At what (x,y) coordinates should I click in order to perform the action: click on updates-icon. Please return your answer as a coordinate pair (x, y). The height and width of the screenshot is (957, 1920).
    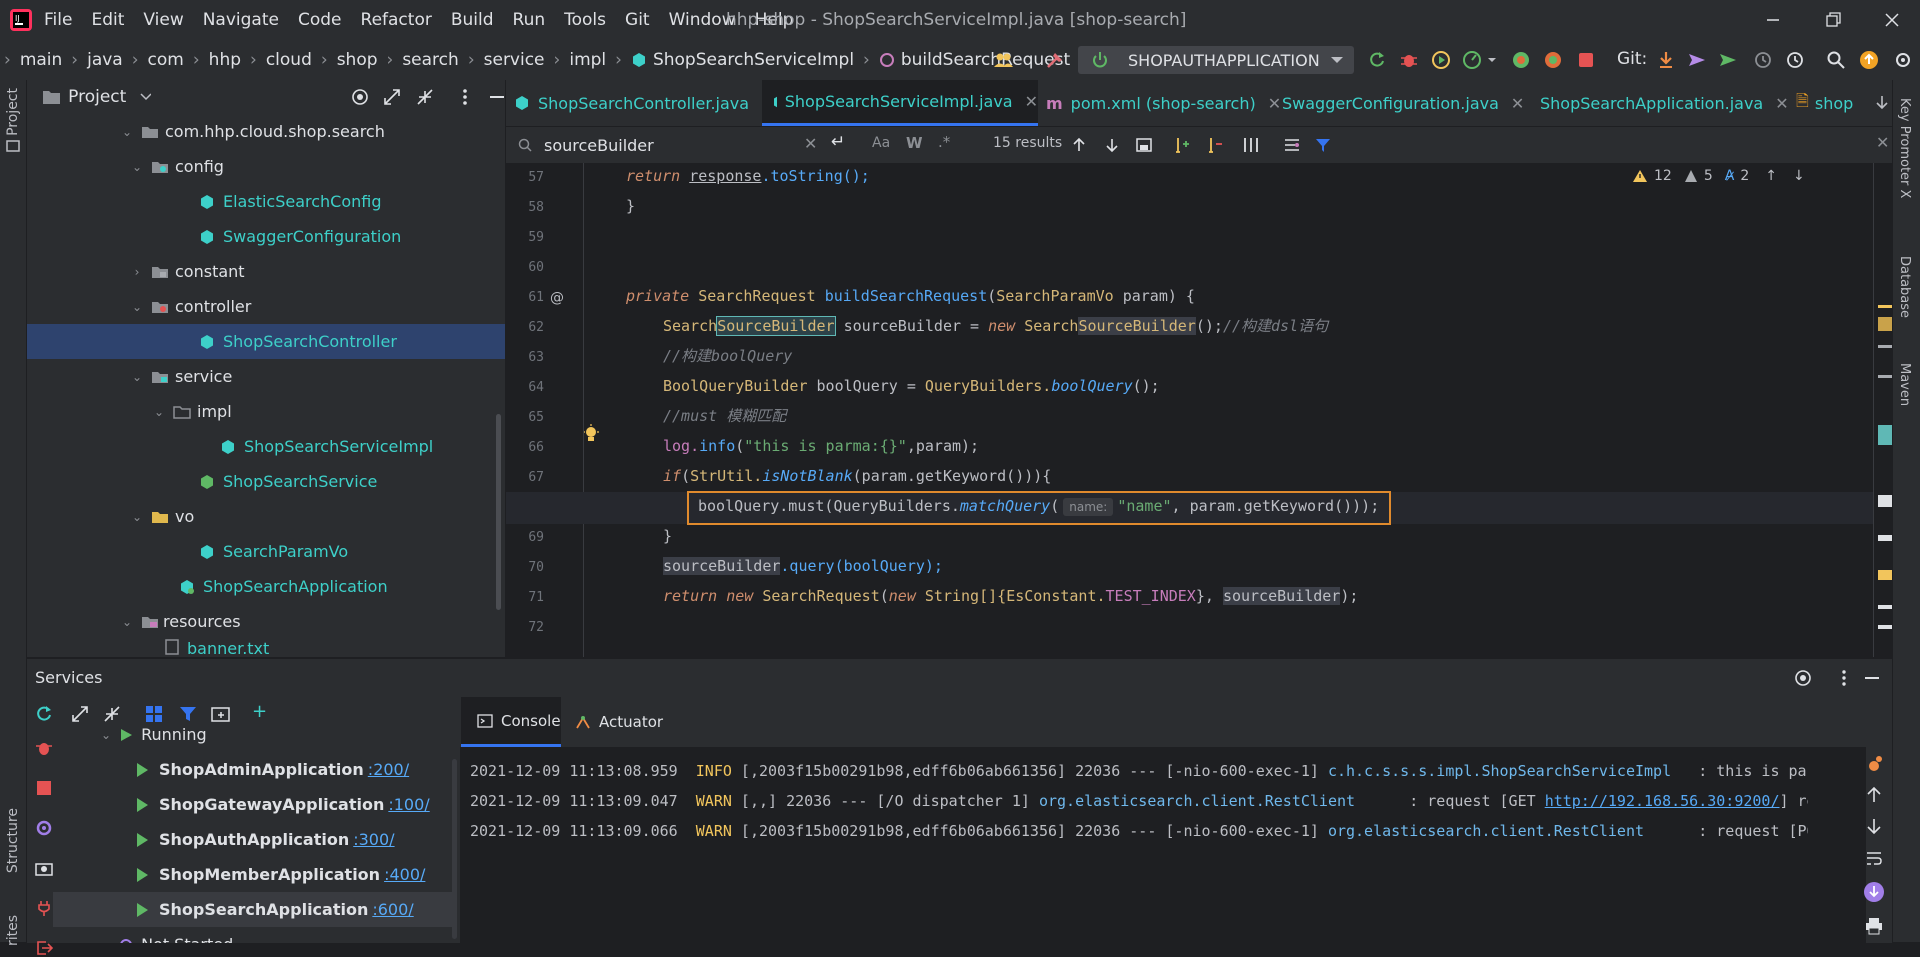
    Looking at the image, I should click on (1869, 60).